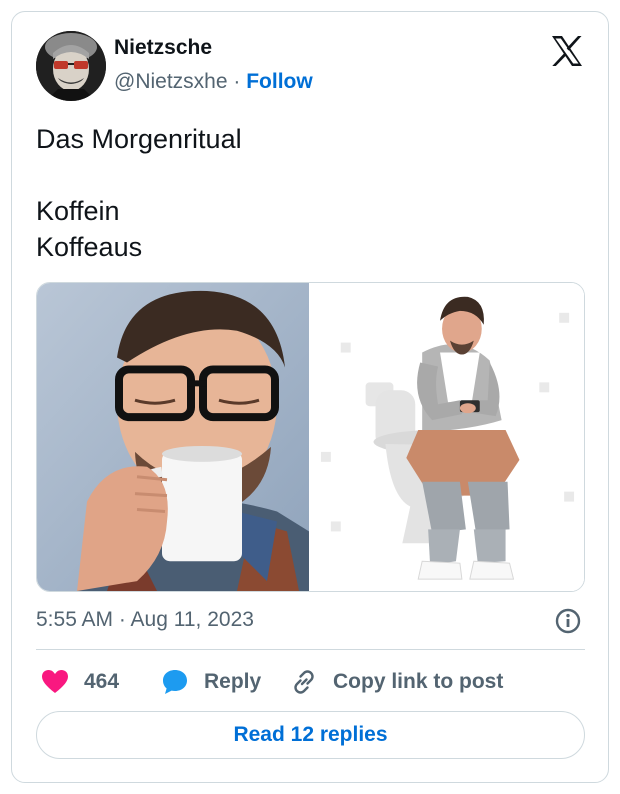 The width and height of the screenshot is (620, 794). What do you see at coordinates (310, 649) in the screenshot?
I see `divider` at bounding box center [310, 649].